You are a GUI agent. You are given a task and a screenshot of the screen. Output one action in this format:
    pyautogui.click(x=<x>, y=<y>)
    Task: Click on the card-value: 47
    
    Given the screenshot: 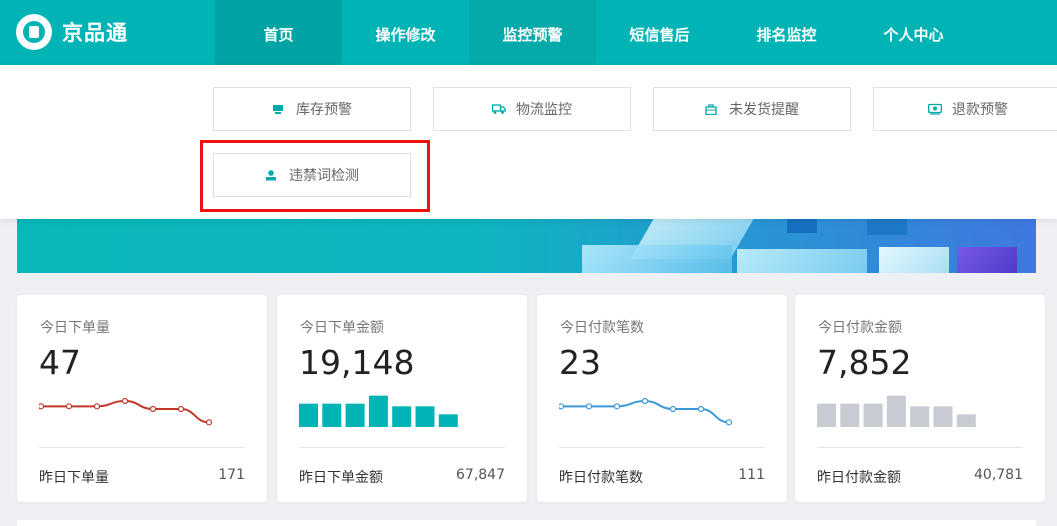 What is the action you would take?
    pyautogui.click(x=60, y=362)
    